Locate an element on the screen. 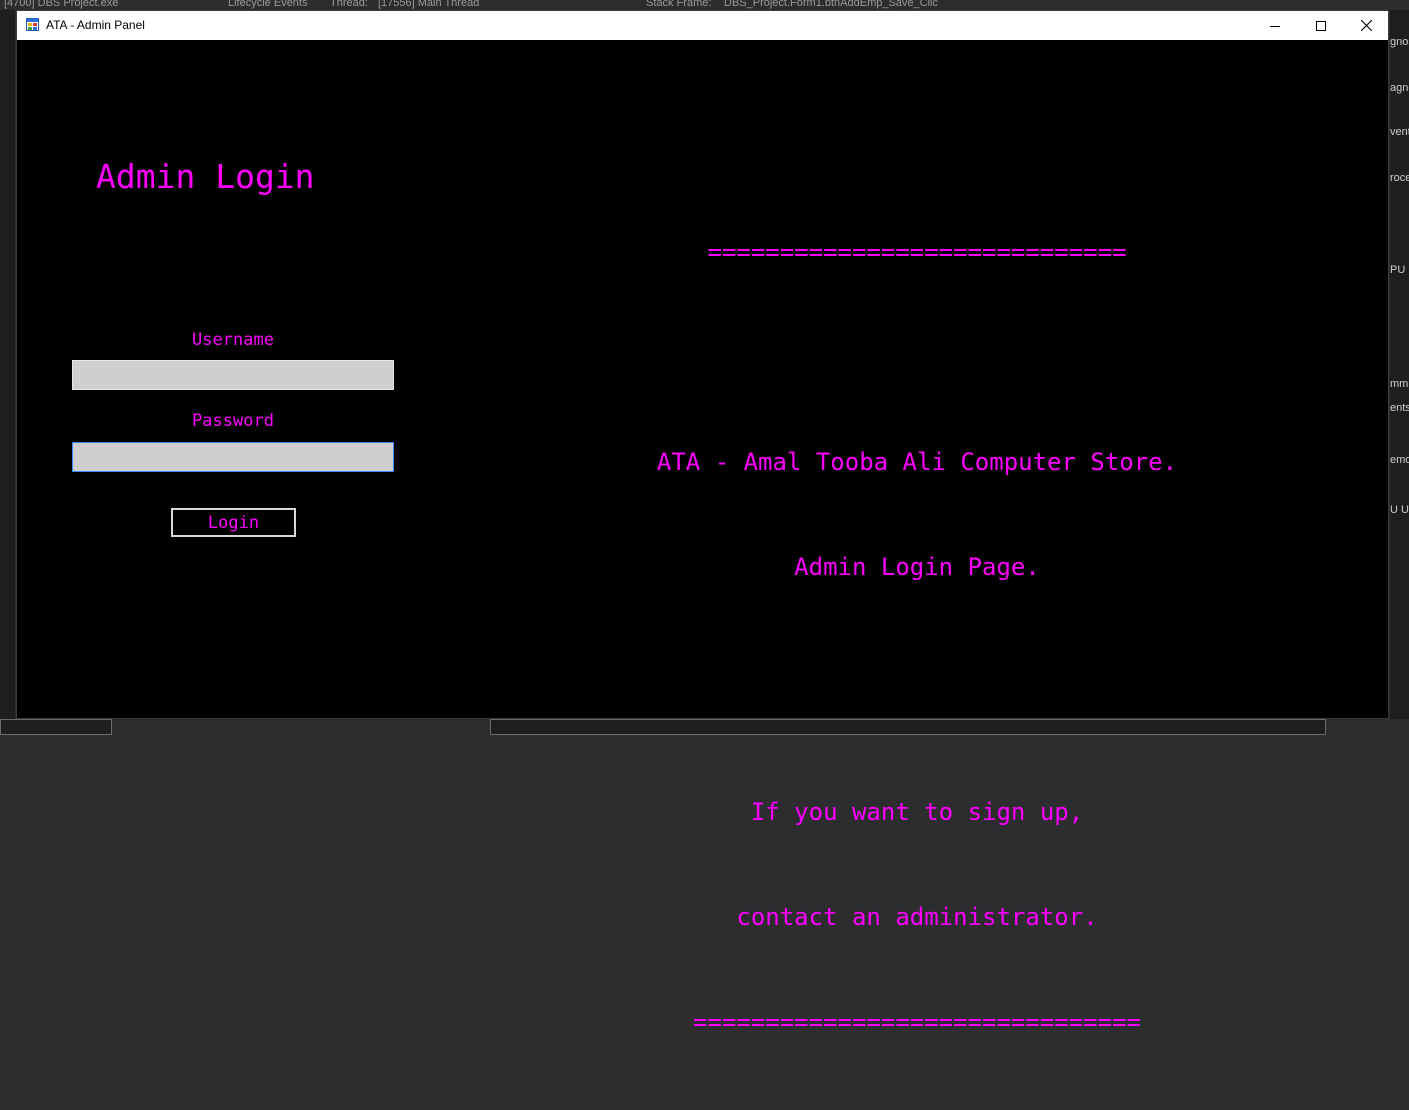 The image size is (1409, 1110). password-field is located at coordinates (233, 457).